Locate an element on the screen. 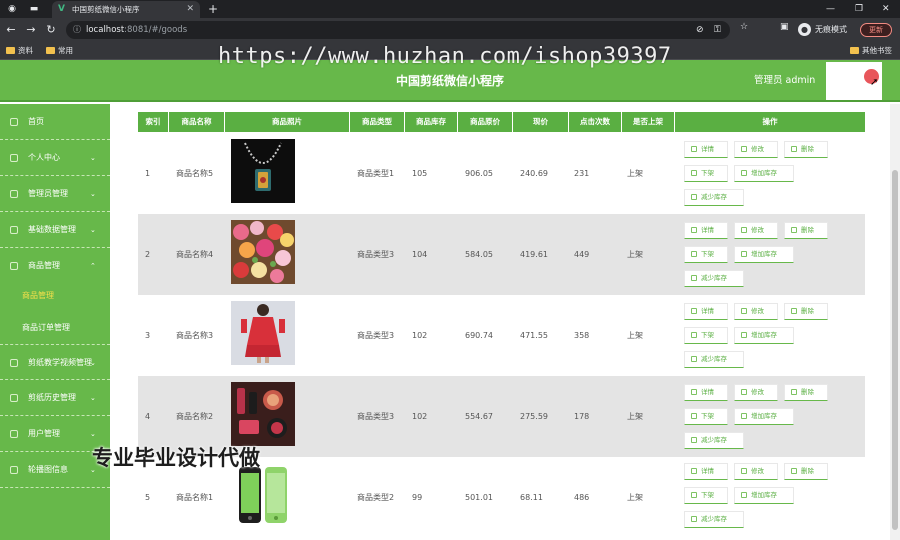 This screenshot has height=540, width=900. bookmark-label: 其他书签 is located at coordinates (877, 50).